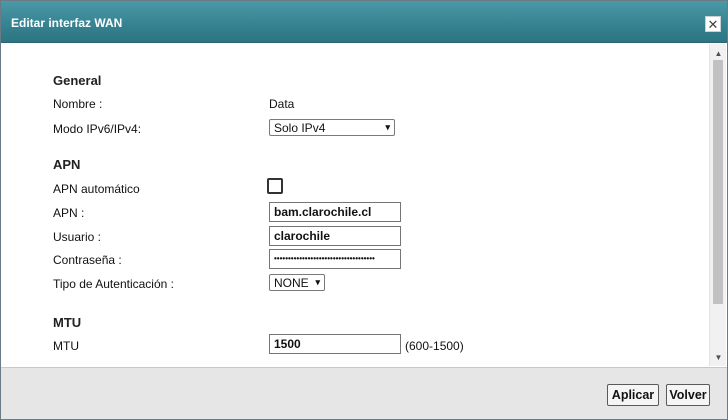 The width and height of the screenshot is (728, 420). Describe the element at coordinates (688, 395) in the screenshot. I see `back-button: Volver` at that location.